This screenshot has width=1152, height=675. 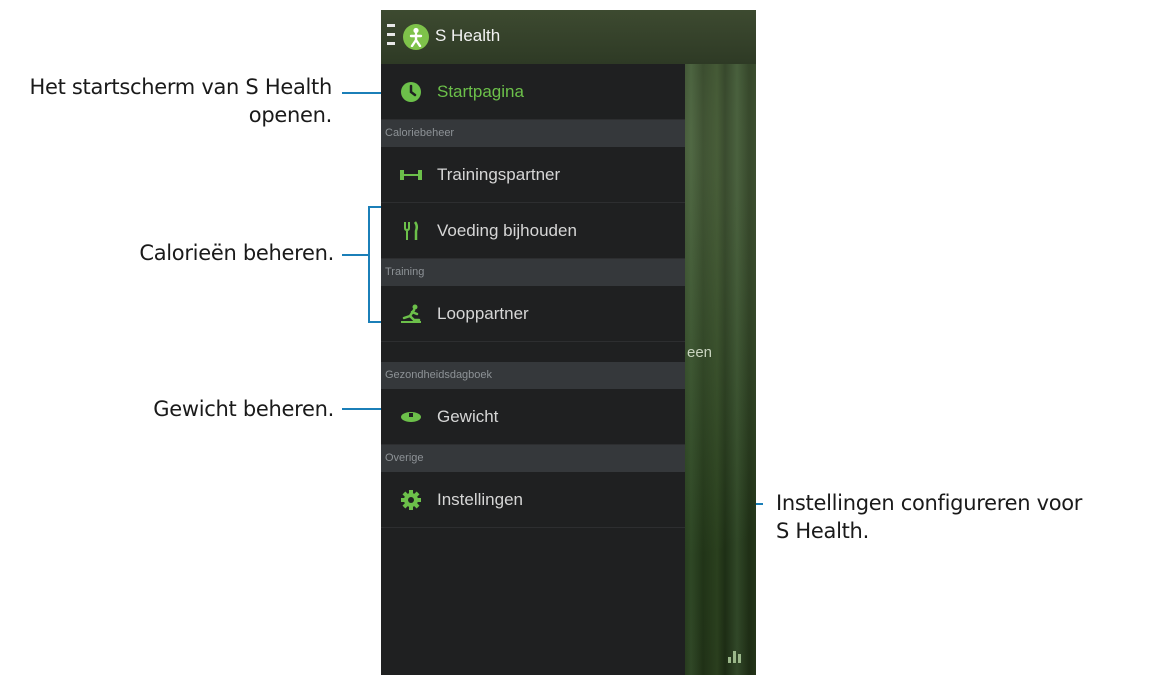 I want to click on background-text: een, so click(x=700, y=352).